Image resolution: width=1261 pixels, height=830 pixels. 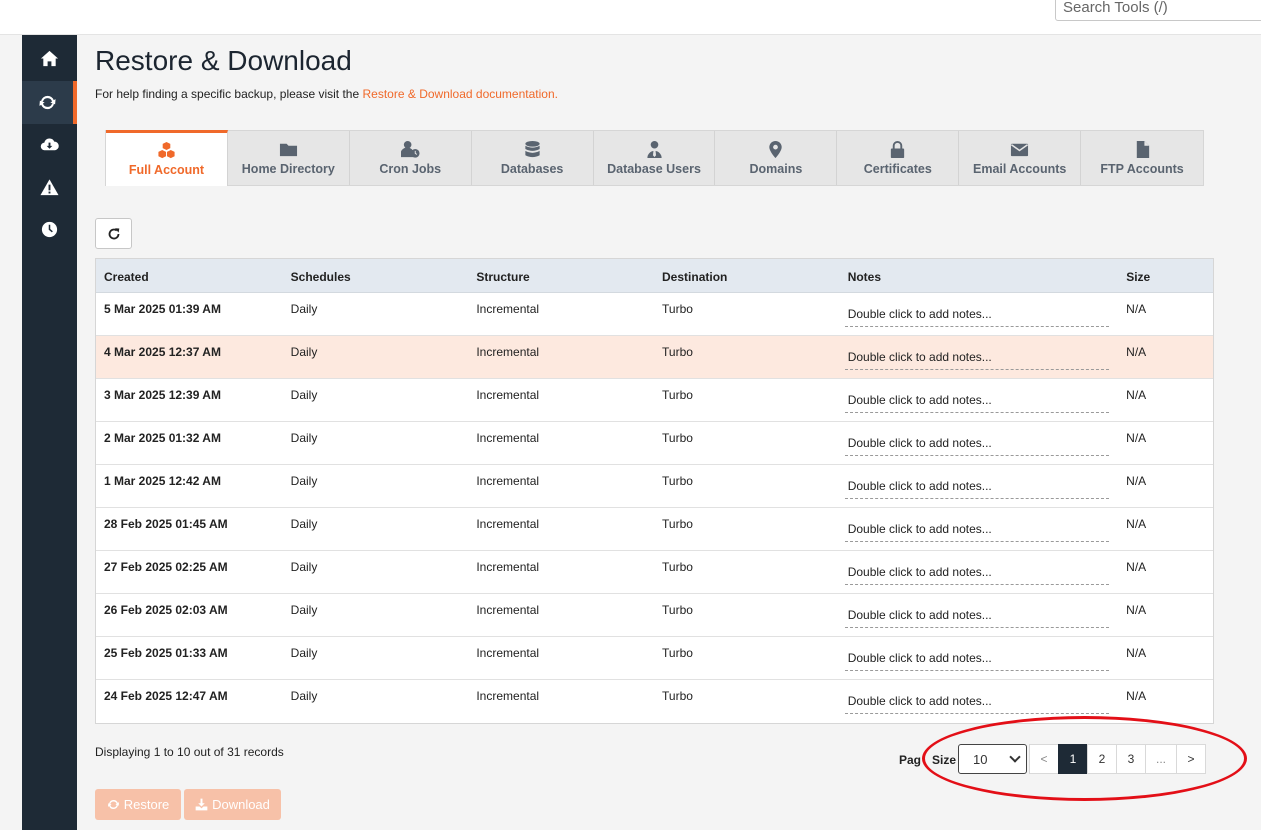 What do you see at coordinates (944, 760) in the screenshot?
I see `size-label: Size` at bounding box center [944, 760].